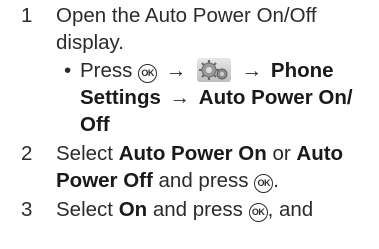 Image resolution: width=379 pixels, height=249 pixels. I want to click on step-number: 1, so click(27, 15).